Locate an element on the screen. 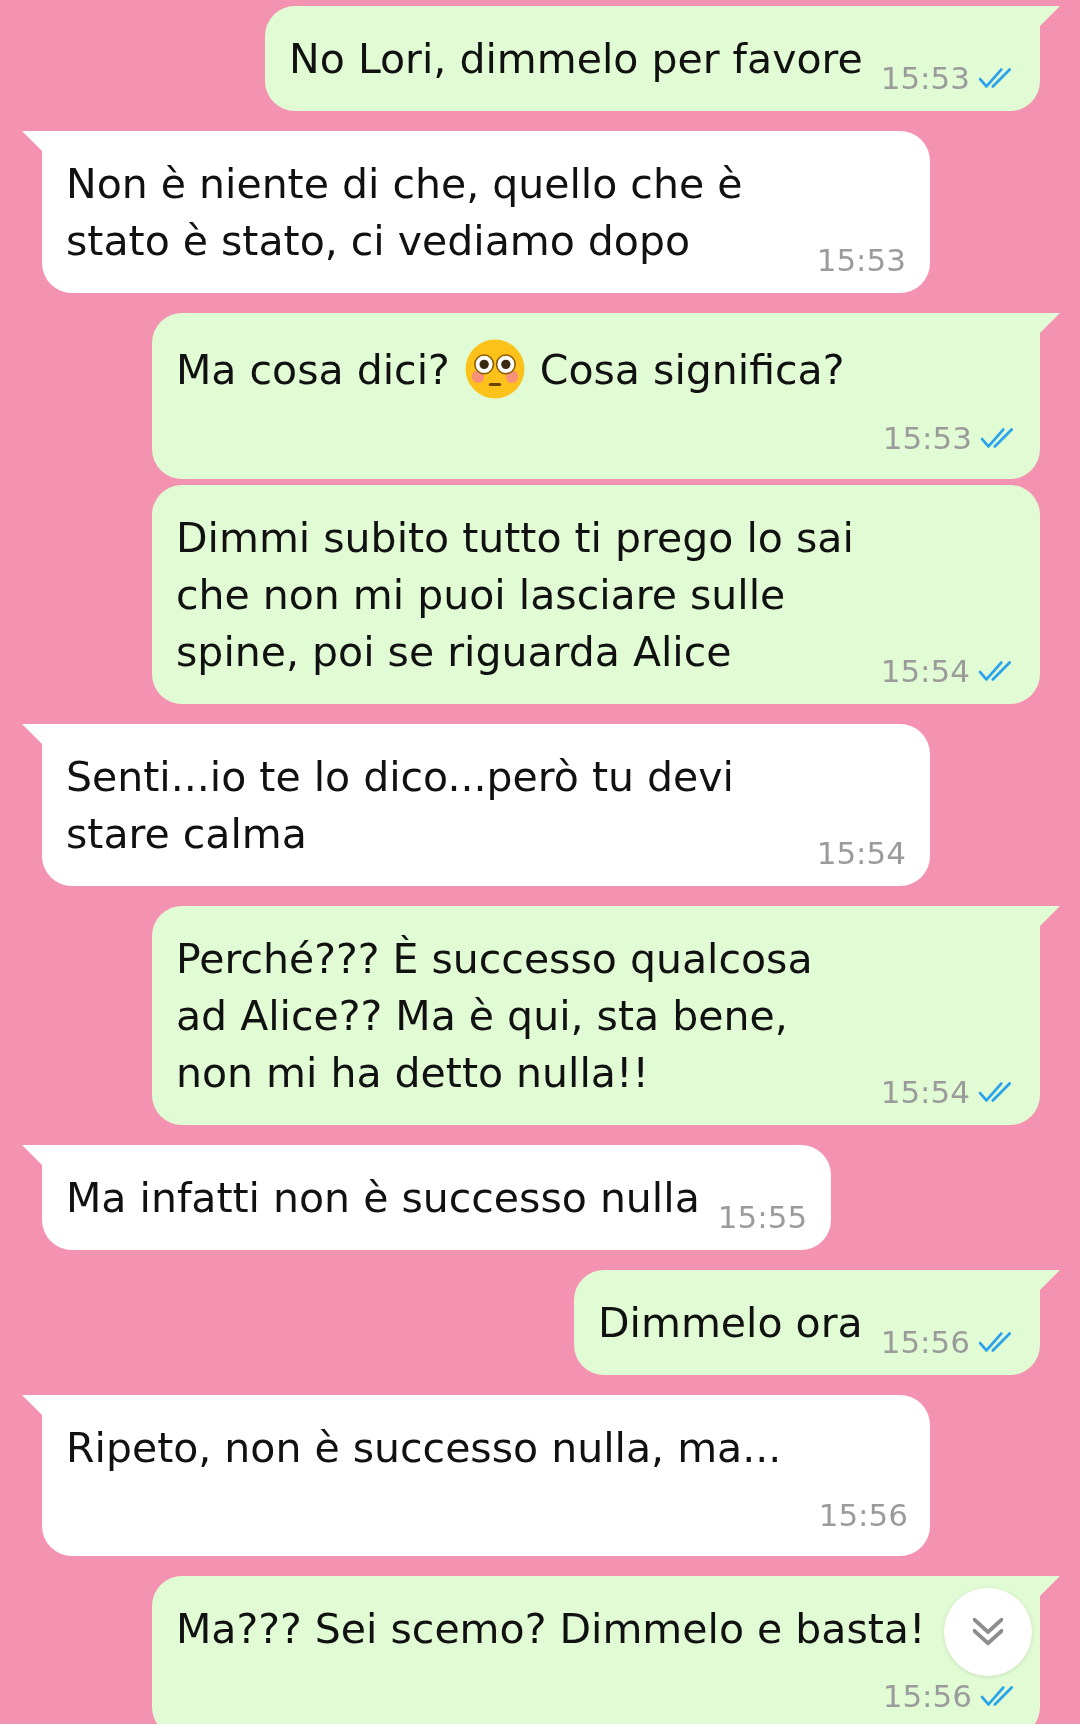 The height and width of the screenshot is (1724, 1080). message-text: Dimmi subito tutto ti prego lo sai che non mi puoi lasciare sulle spine, poi se riguarda Alice is located at coordinates (515, 595).